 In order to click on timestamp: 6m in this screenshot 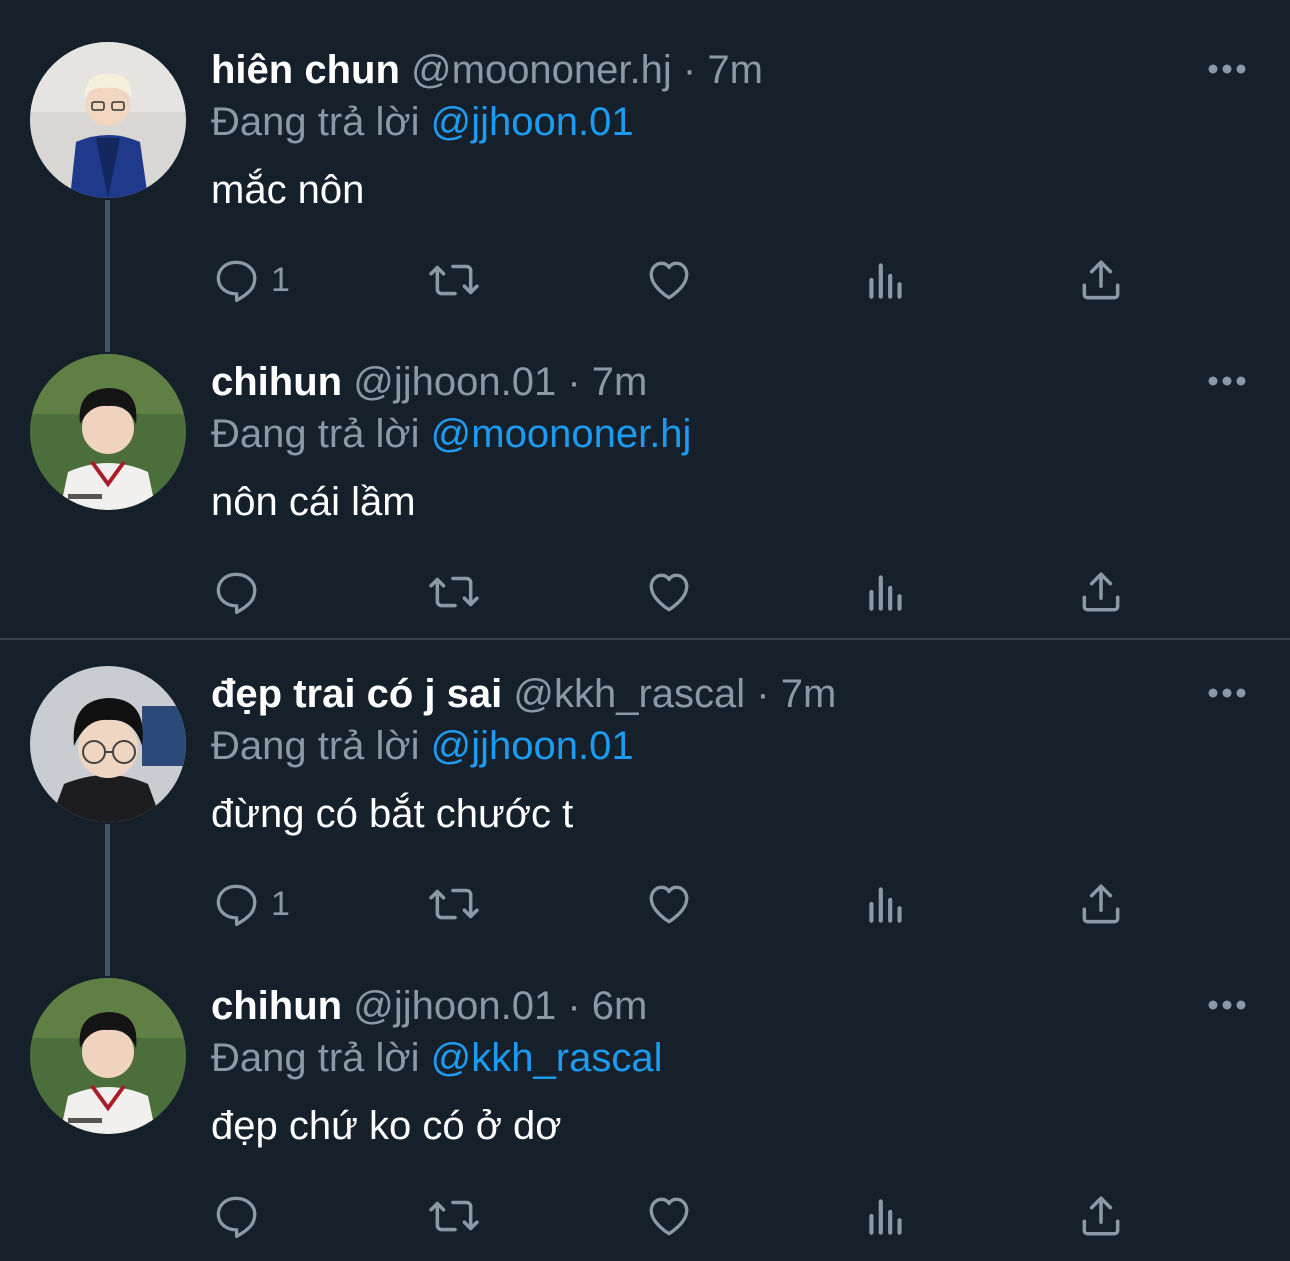, I will do `click(620, 1006)`.